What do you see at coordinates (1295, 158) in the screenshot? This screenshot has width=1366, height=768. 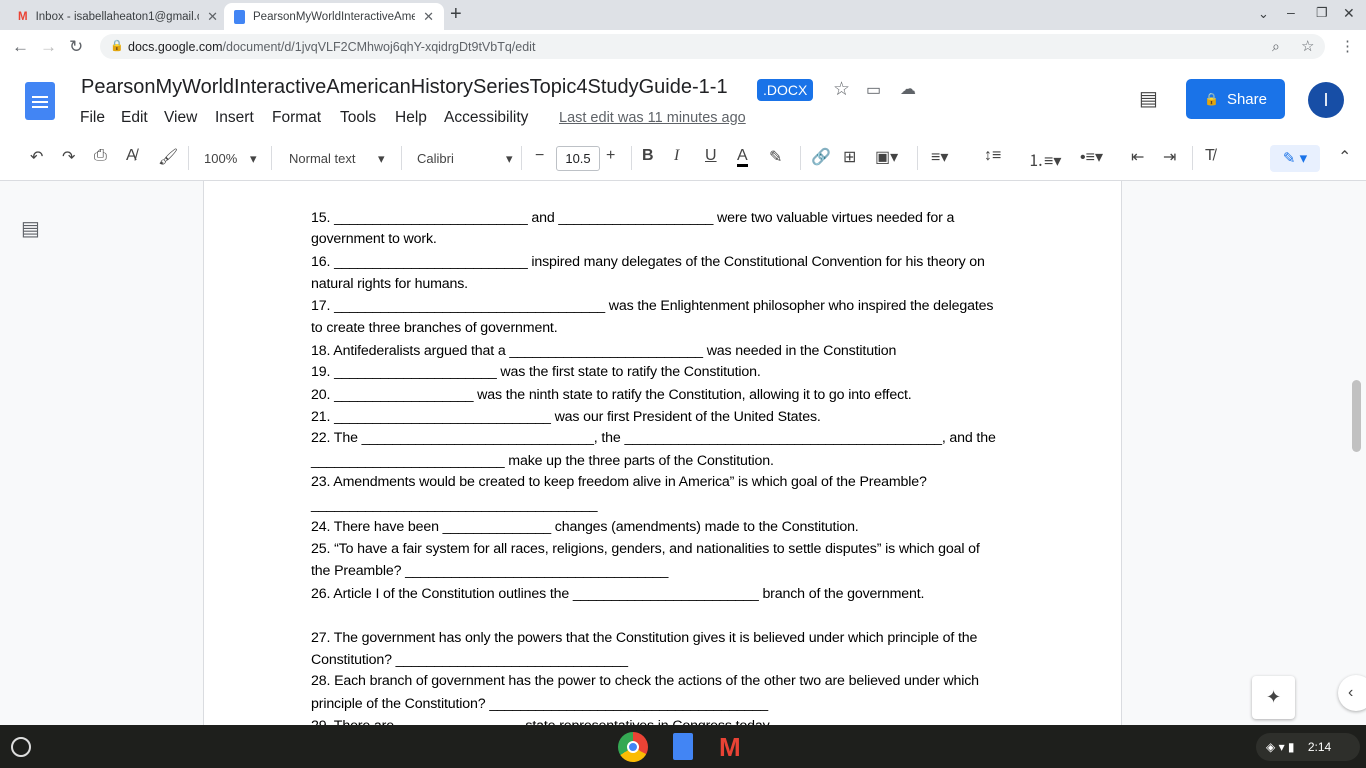 I see `editing-mode-button: ✎ ▾` at bounding box center [1295, 158].